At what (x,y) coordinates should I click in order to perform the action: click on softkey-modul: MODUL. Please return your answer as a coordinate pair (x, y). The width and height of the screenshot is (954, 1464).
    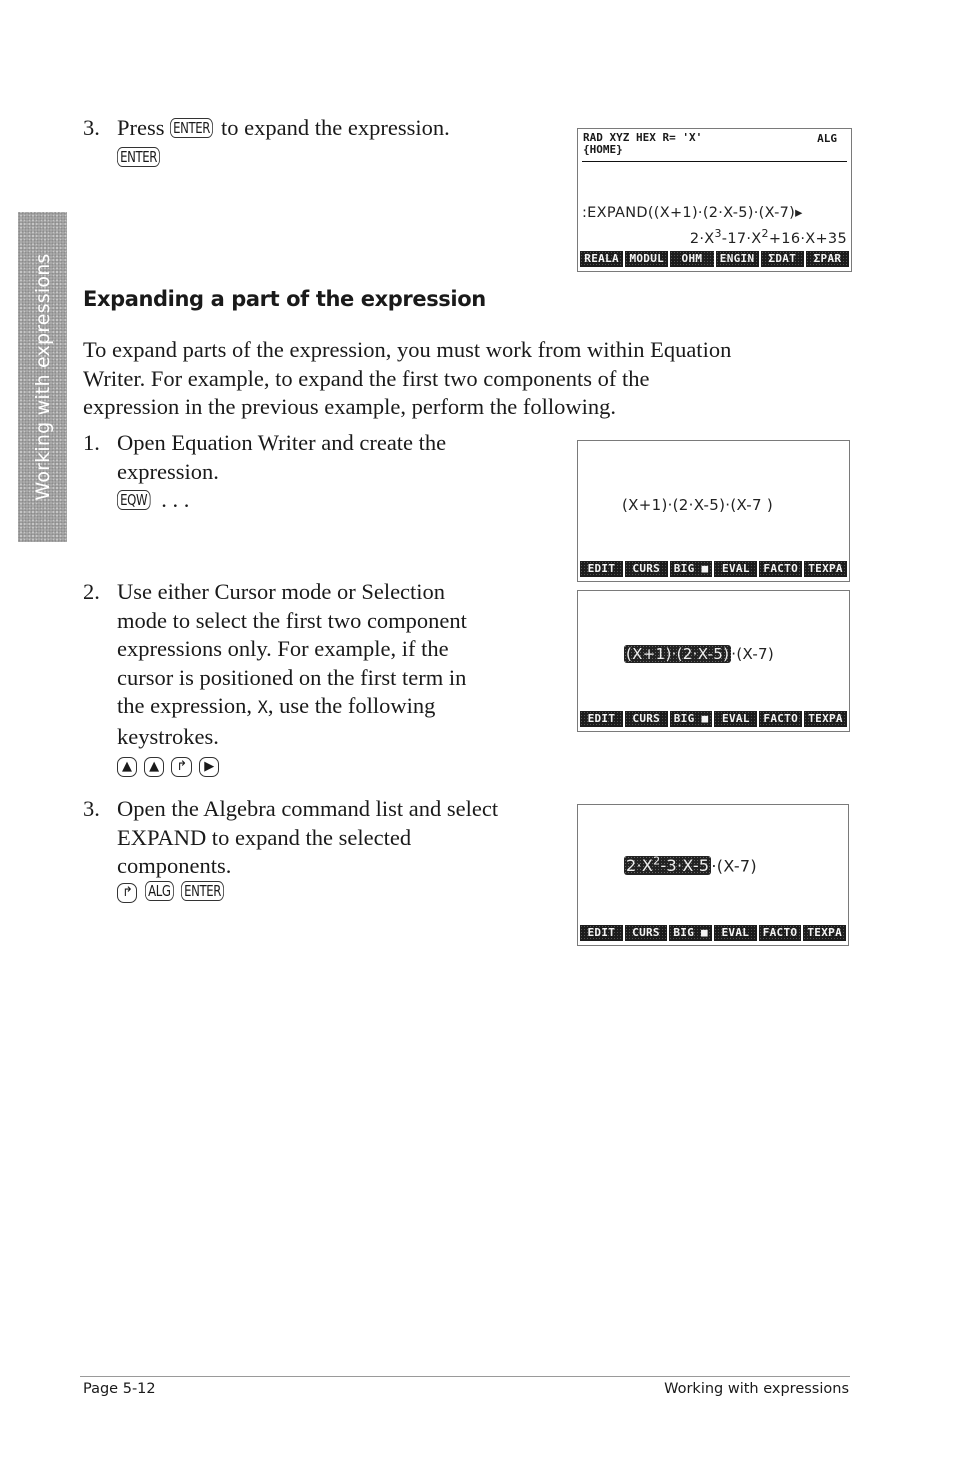
    Looking at the image, I should click on (647, 259).